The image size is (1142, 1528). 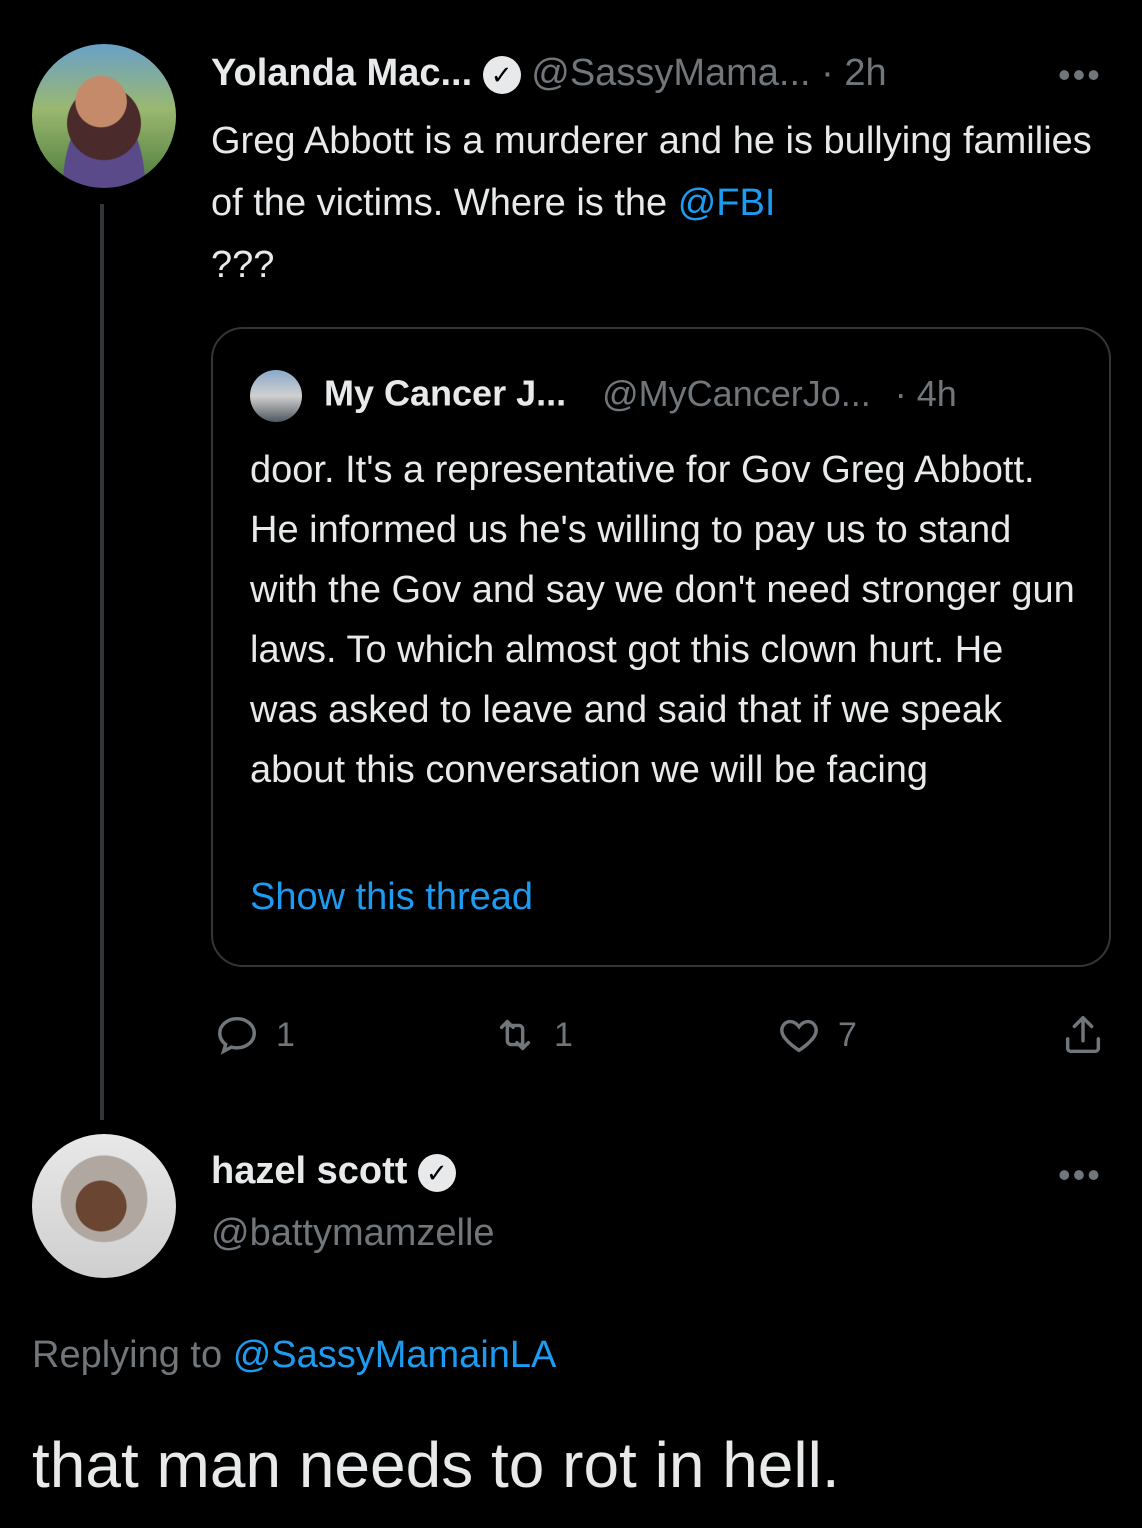 What do you see at coordinates (127, 1355) in the screenshot?
I see `replying-to-prefix: Replying to` at bounding box center [127, 1355].